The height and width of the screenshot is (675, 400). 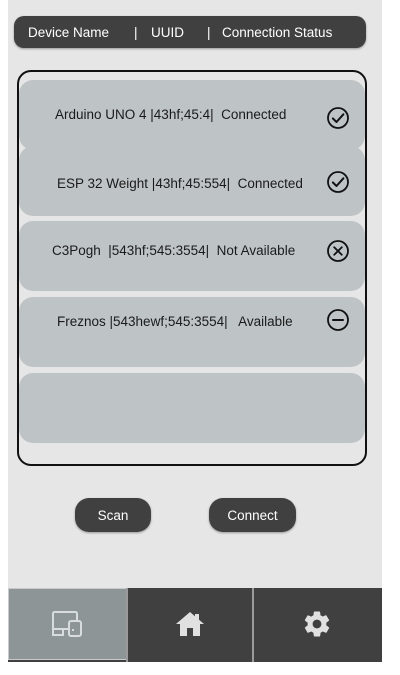 I want to click on device-info-text: C3Pogh |543hf;545:3554| Not Available, so click(x=174, y=250).